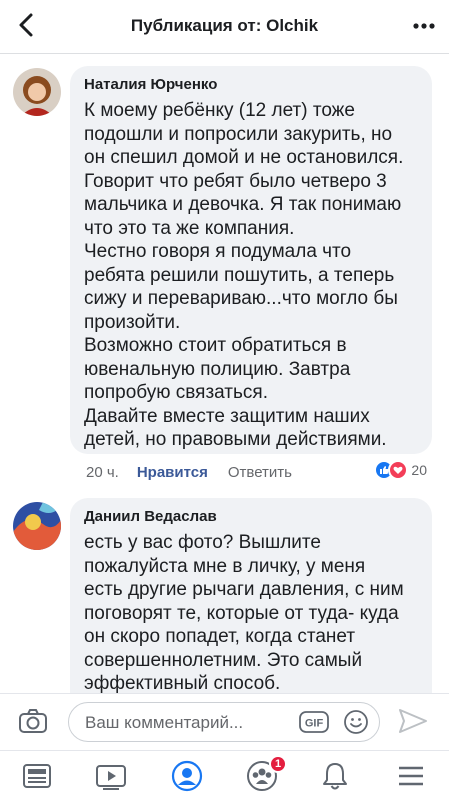 The width and height of the screenshot is (449, 800). Describe the element at coordinates (266, 774) in the screenshot. I see `groups-icon: 1` at that location.